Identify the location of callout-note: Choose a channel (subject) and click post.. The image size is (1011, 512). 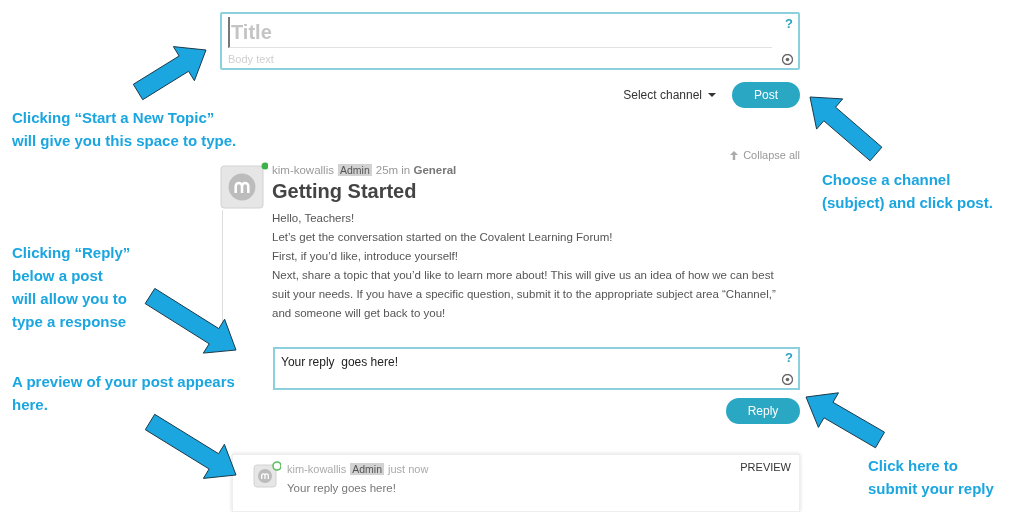
(907, 191).